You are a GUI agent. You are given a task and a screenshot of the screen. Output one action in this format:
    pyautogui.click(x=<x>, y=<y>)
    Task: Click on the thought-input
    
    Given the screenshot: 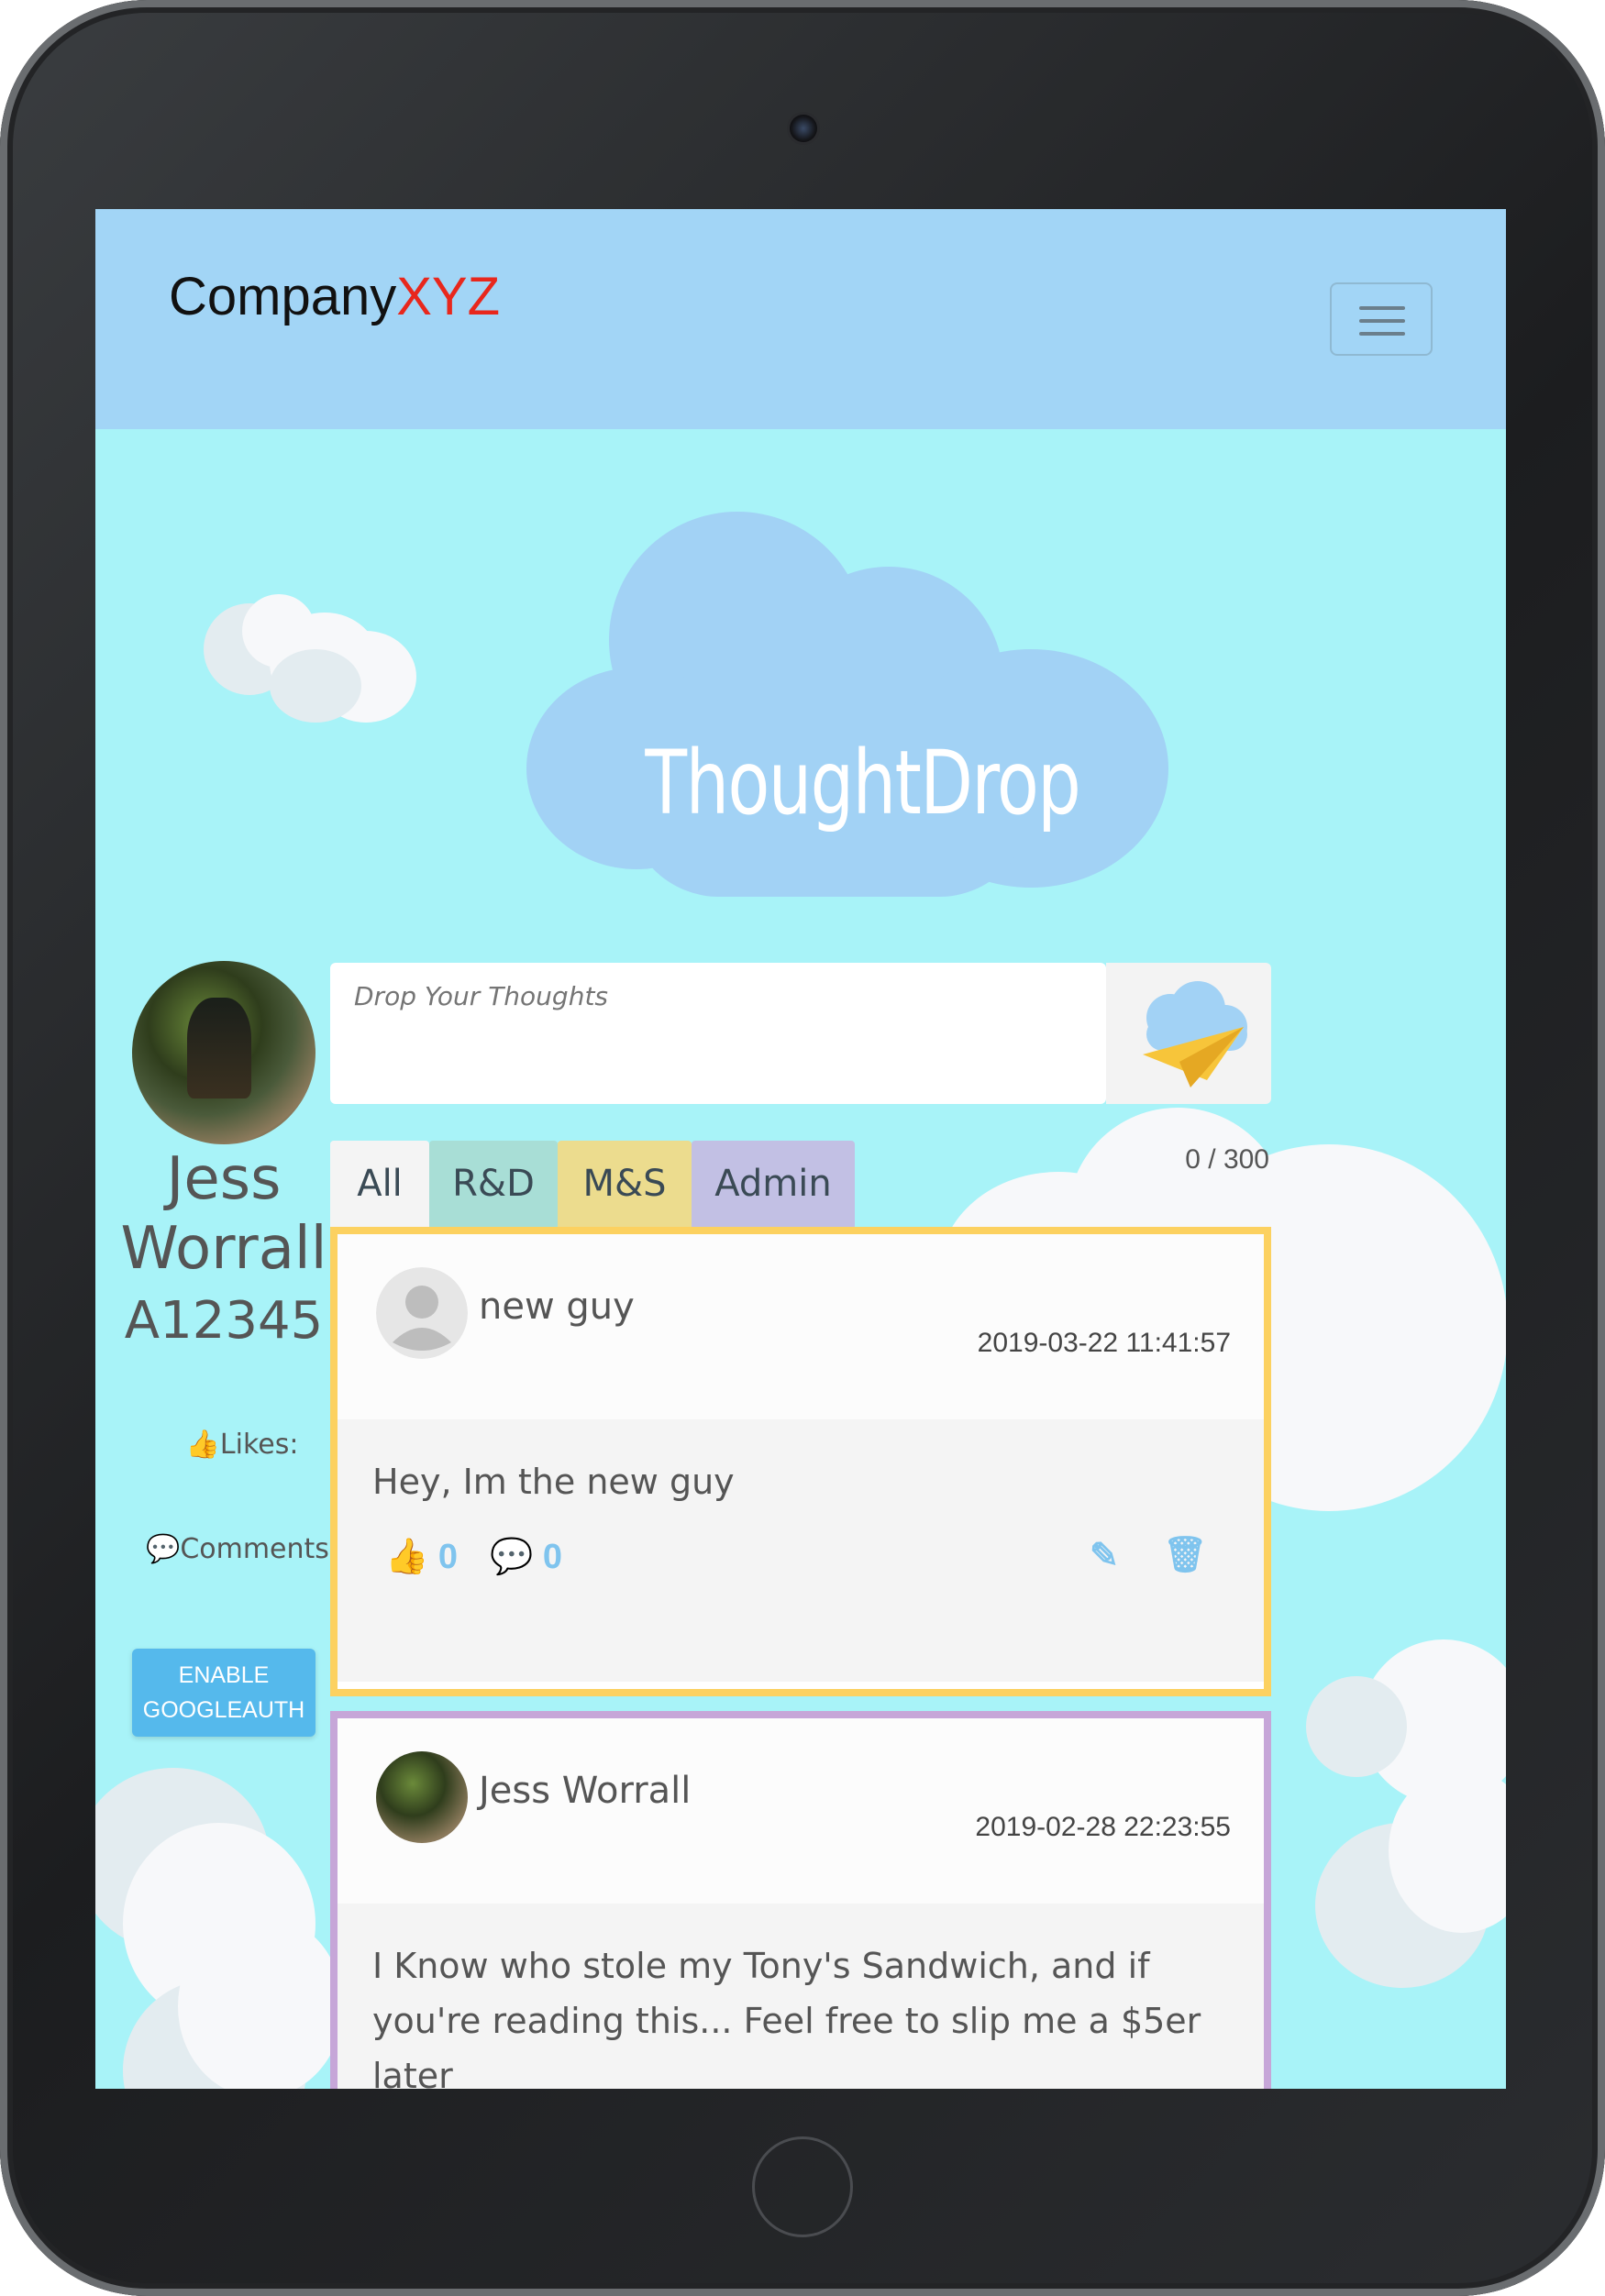 What is the action you would take?
    pyautogui.click(x=718, y=1033)
    